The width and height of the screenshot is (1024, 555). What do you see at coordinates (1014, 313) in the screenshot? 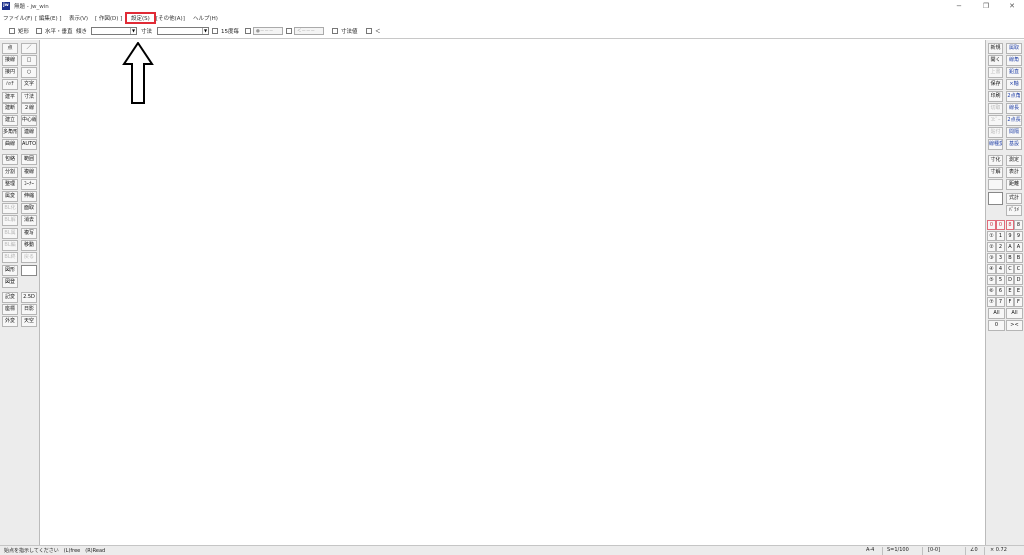
I see `layer-all-right-button: All` at bounding box center [1014, 313].